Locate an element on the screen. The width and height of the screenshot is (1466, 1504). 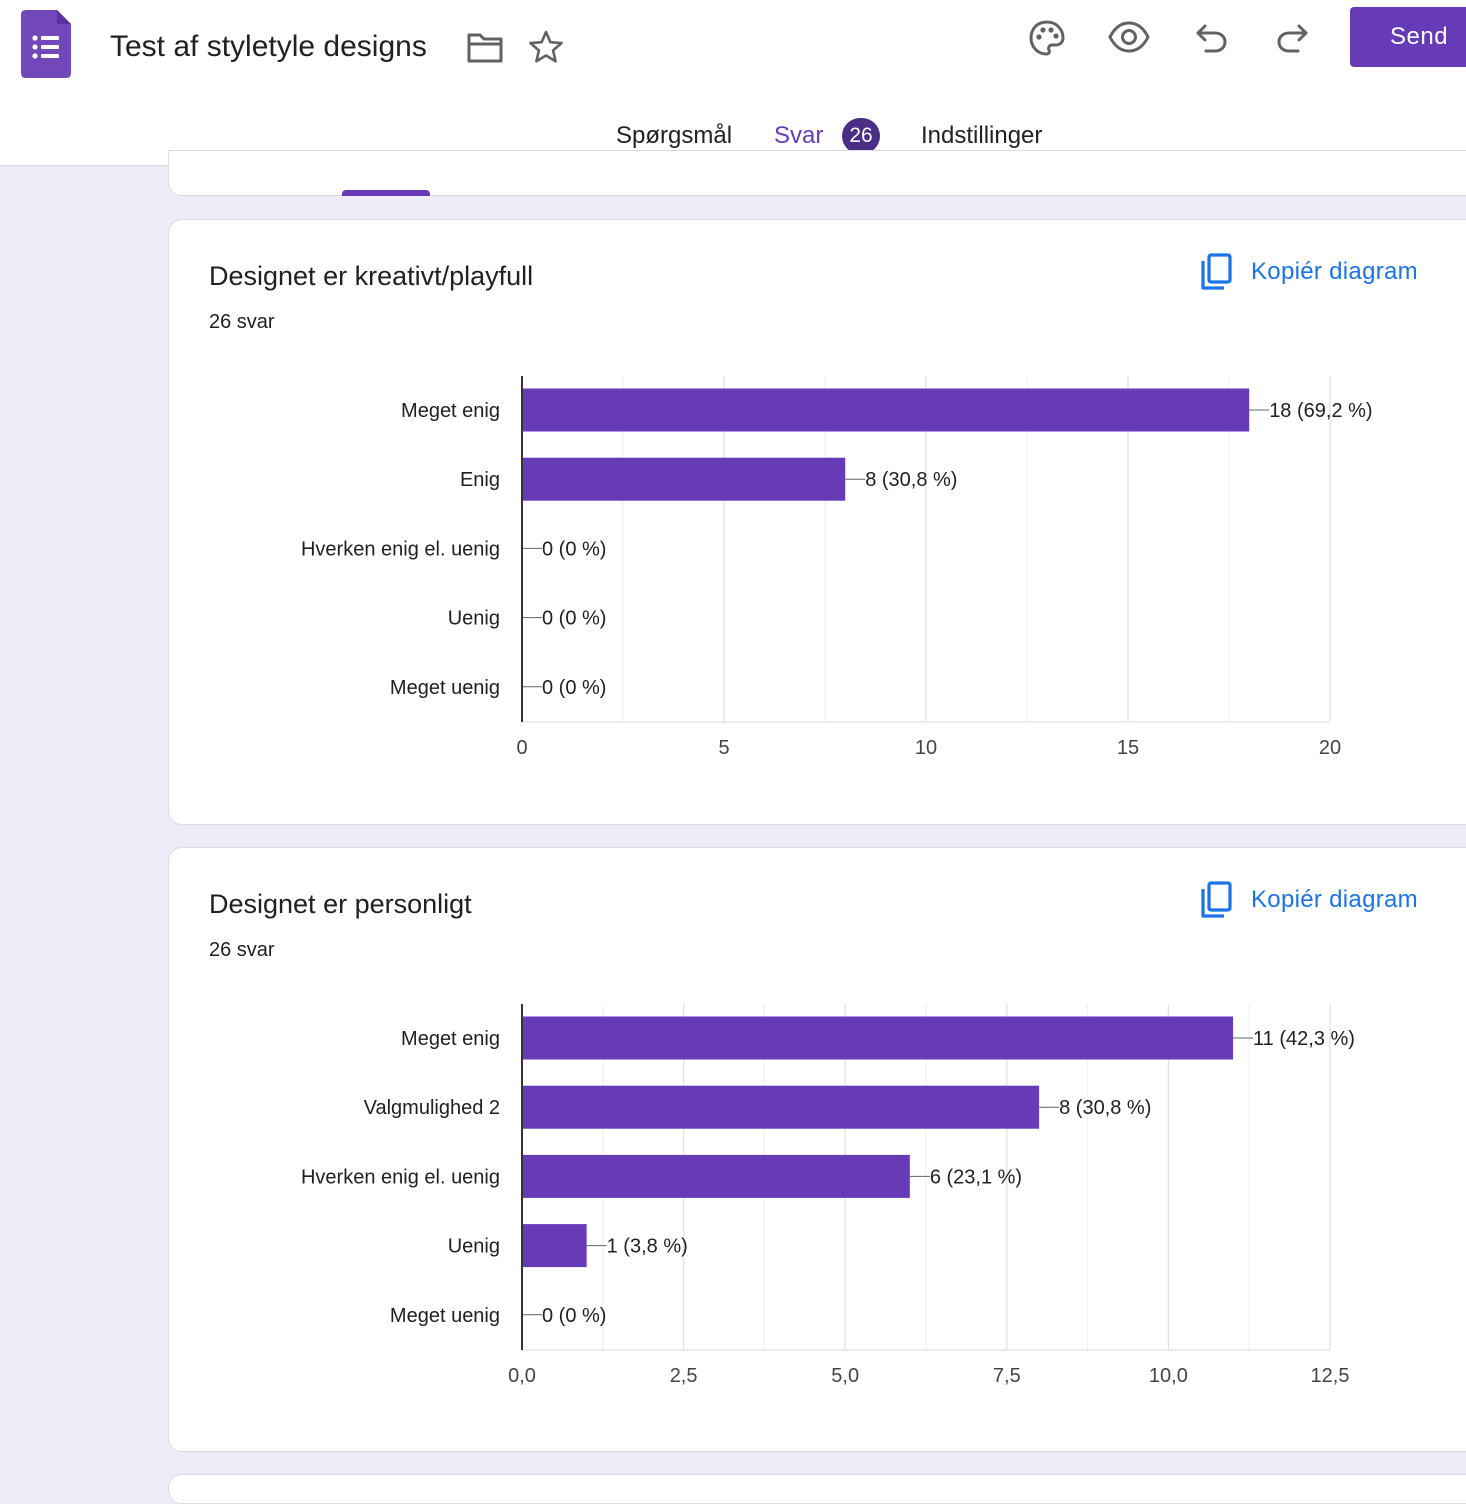
data-label: 18 (69,2 %) is located at coordinates (1320, 411).